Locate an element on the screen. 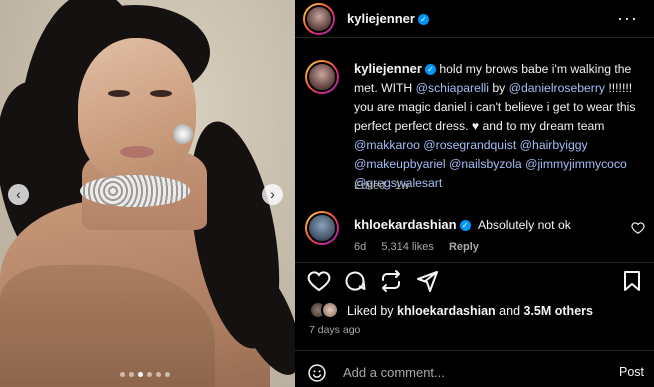 This screenshot has width=654, height=387. likes-text: Liked by khloekardashian and 3.5M others is located at coordinates (470, 311).